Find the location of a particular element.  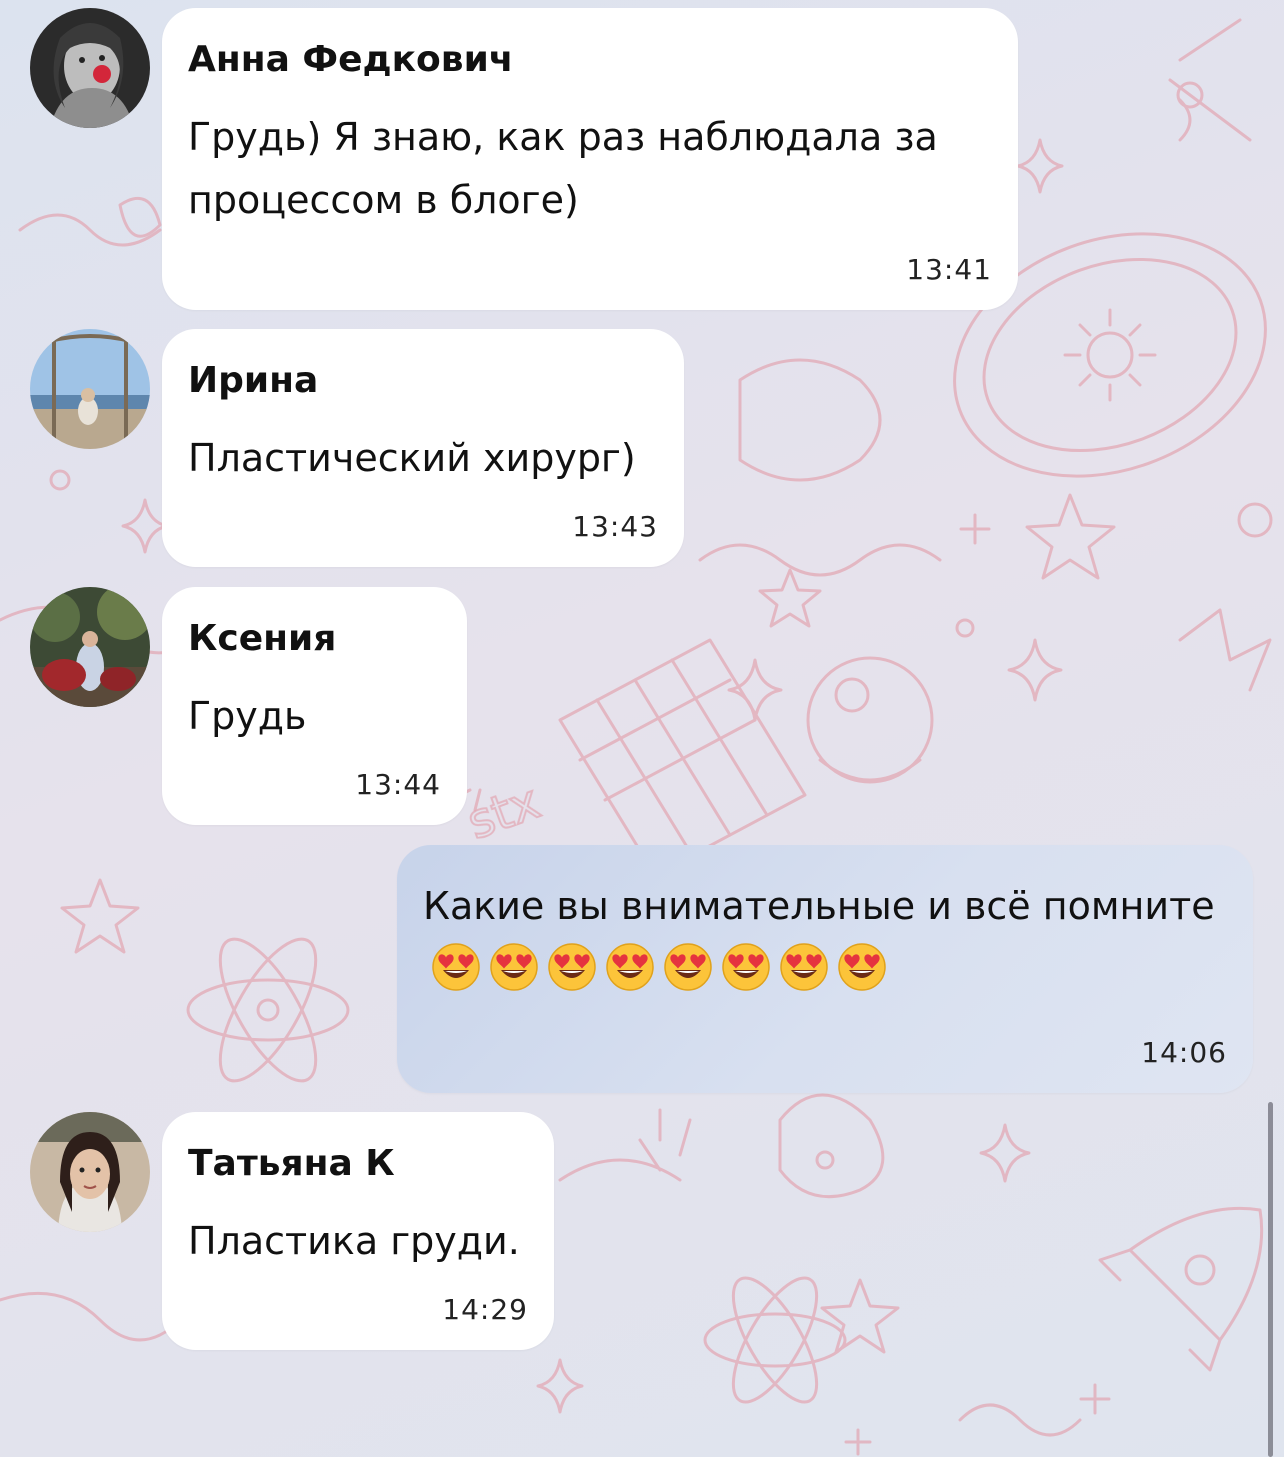

message-text: Какие вы внимательные и всё помните is located at coordinates (825, 938).